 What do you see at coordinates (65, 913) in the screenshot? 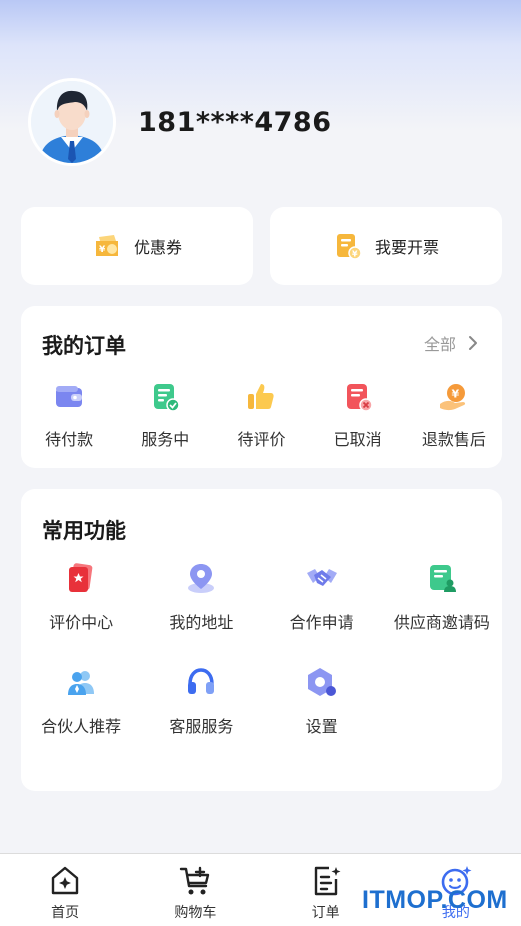
I see `tab-home-label: 首页` at bounding box center [65, 913].